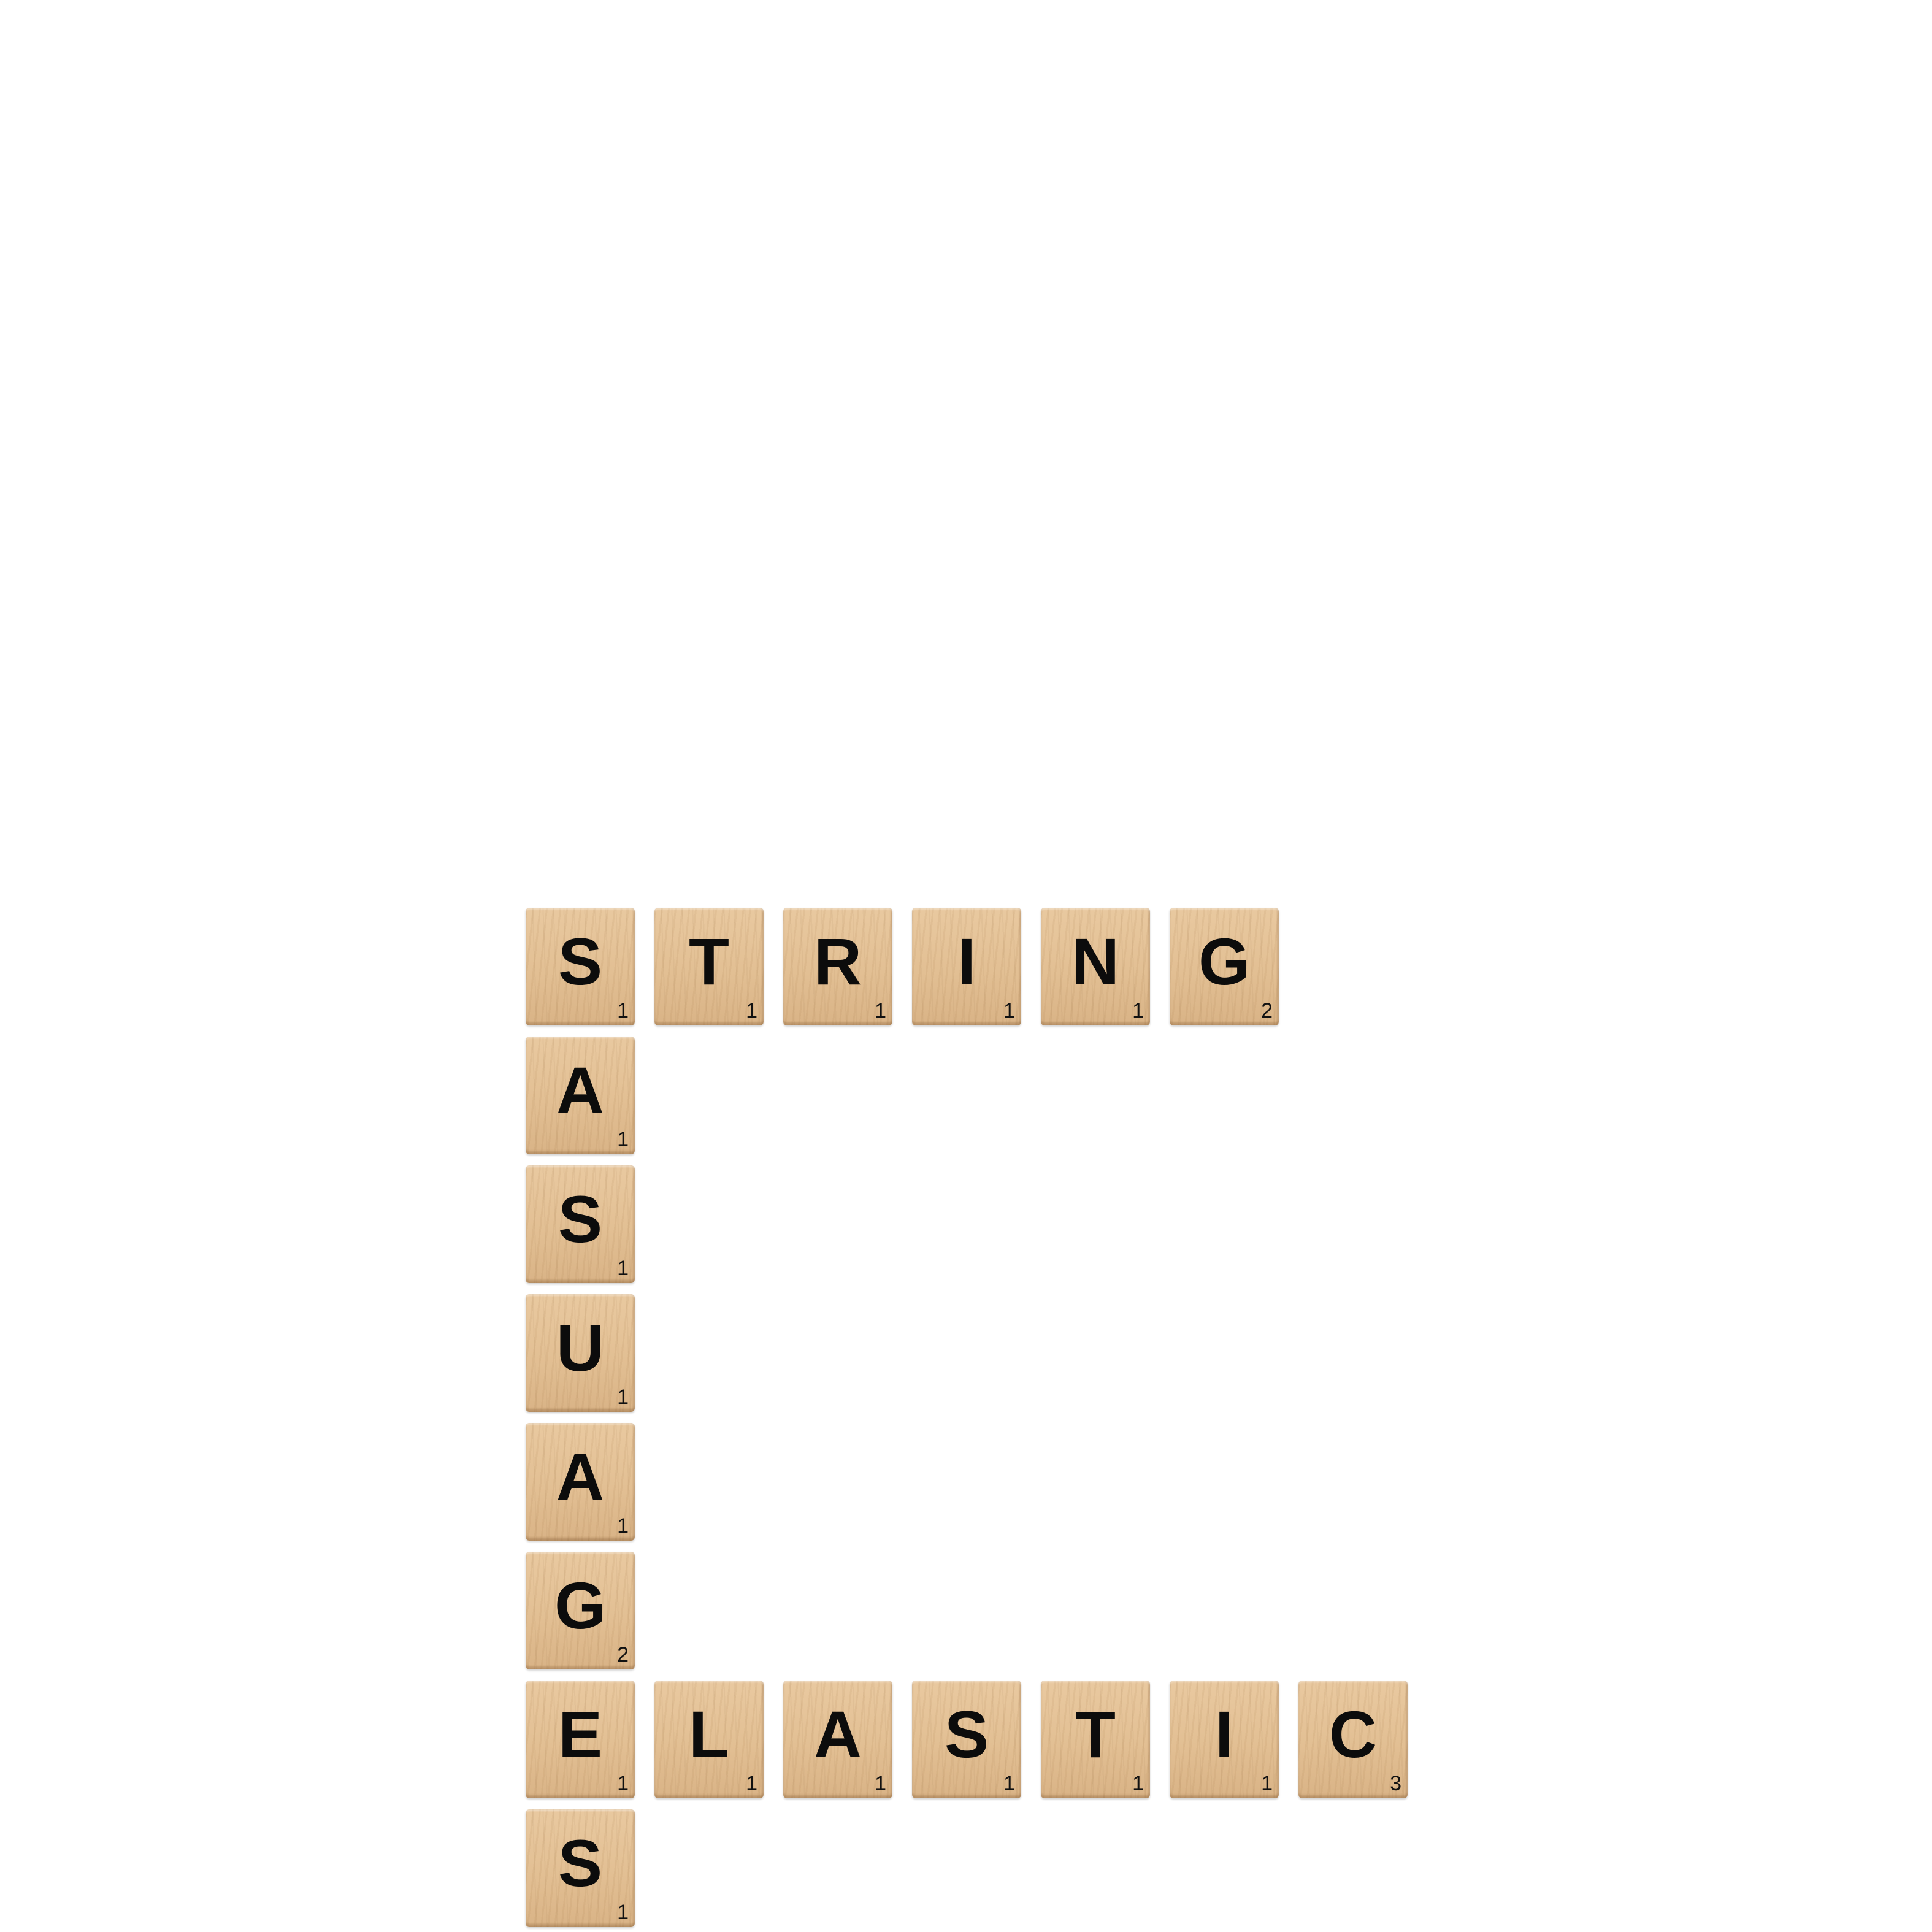  I want to click on tile-letter: R, so click(838, 961).